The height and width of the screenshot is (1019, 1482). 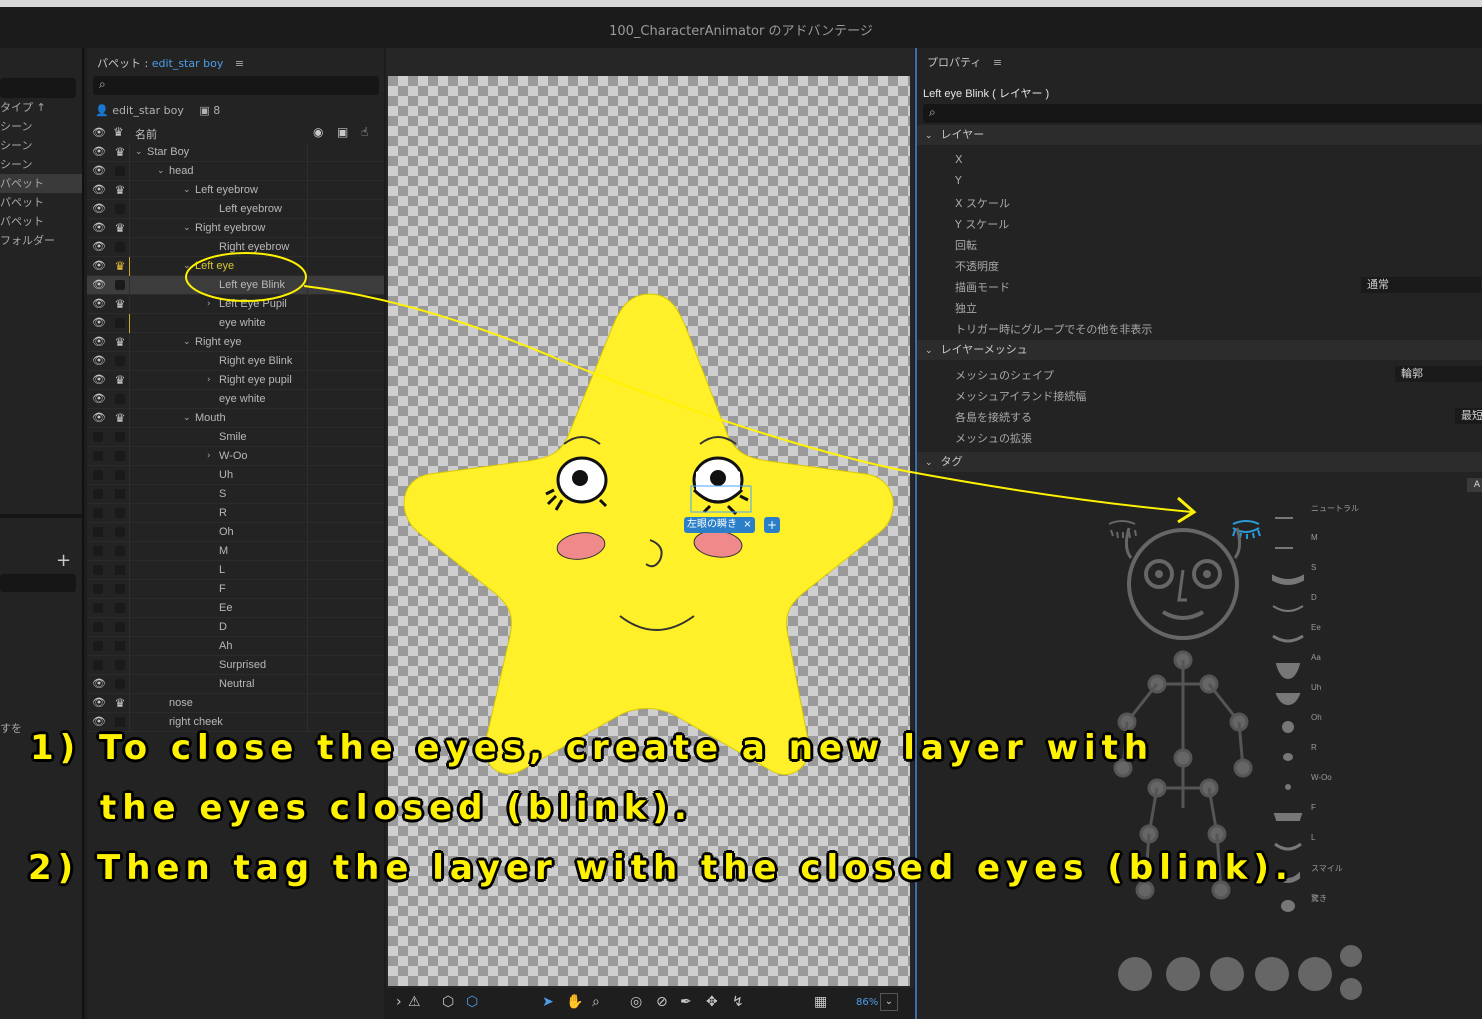 What do you see at coordinates (738, 1002) in the screenshot?
I see `dangle-tool-icon: ↯` at bounding box center [738, 1002].